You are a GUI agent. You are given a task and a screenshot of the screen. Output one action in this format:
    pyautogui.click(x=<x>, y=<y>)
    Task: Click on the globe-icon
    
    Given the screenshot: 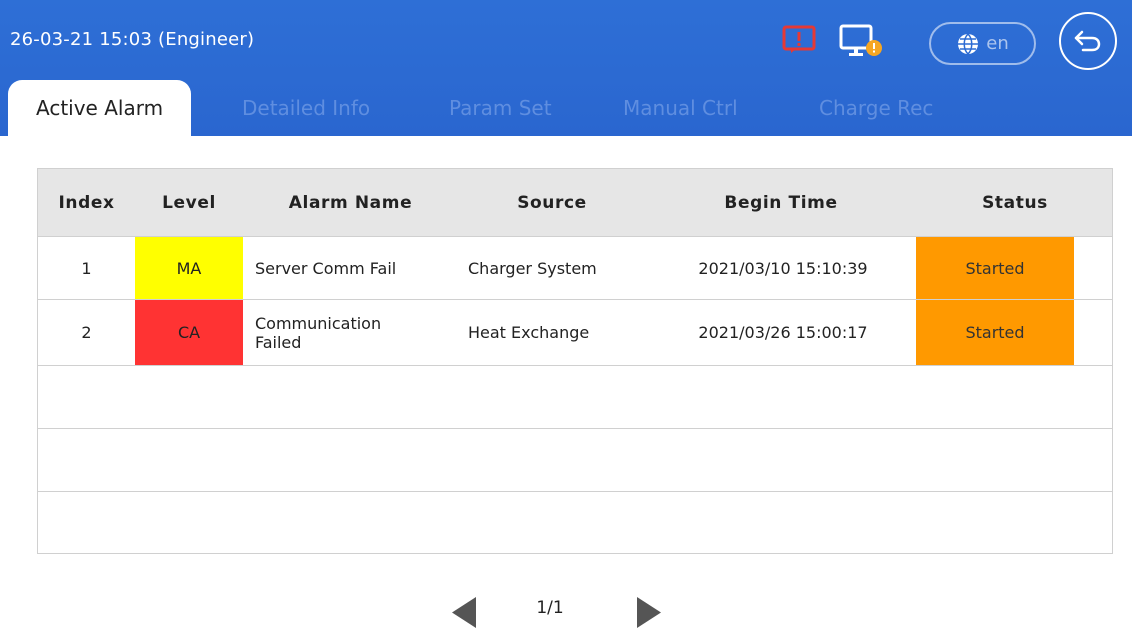 What is the action you would take?
    pyautogui.click(x=968, y=43)
    